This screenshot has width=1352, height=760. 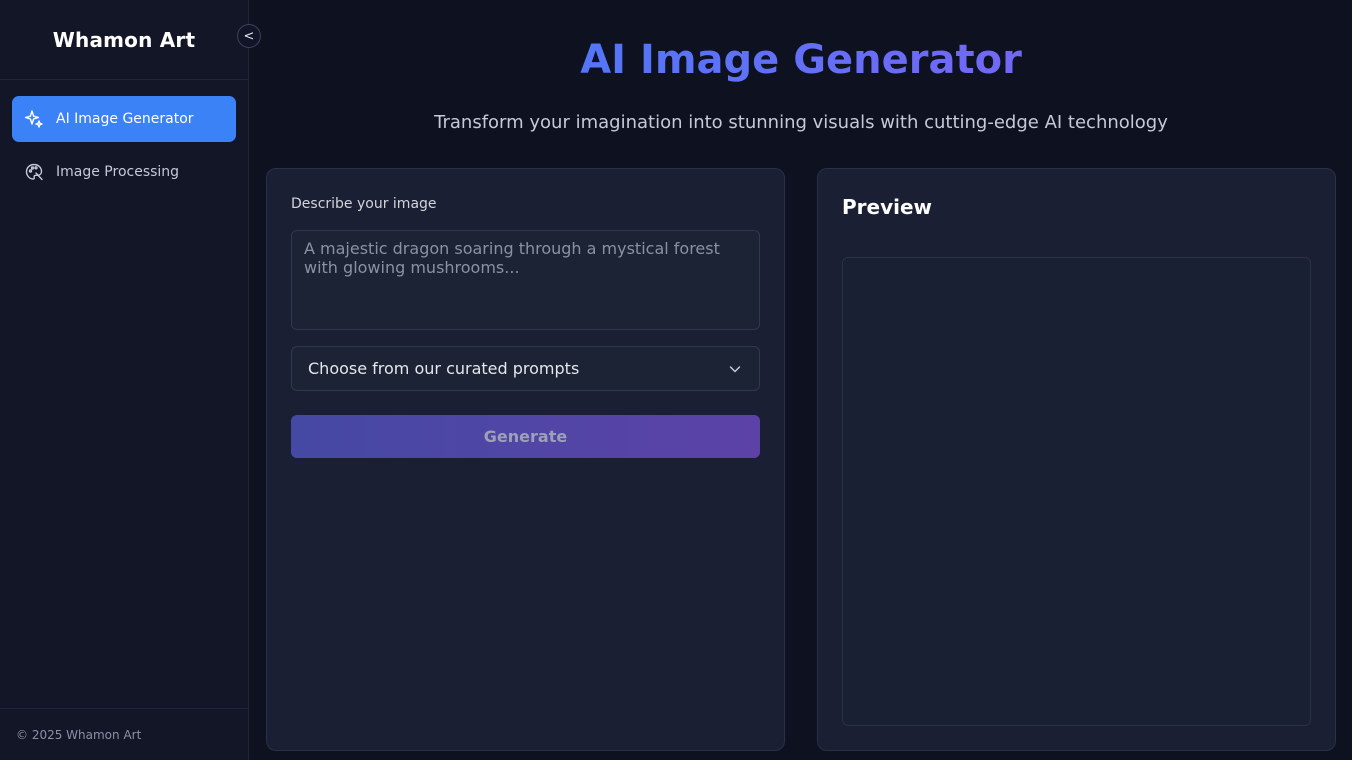 I want to click on sidebar-item-ai-image-generator: AI Image Generator, so click(x=124, y=119).